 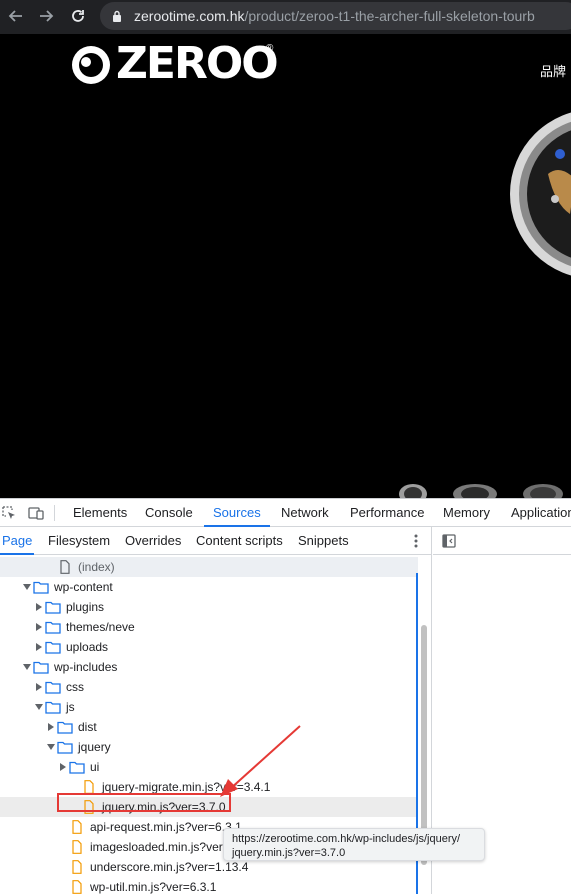 I want to click on annotation-highlight-box, so click(x=144, y=802).